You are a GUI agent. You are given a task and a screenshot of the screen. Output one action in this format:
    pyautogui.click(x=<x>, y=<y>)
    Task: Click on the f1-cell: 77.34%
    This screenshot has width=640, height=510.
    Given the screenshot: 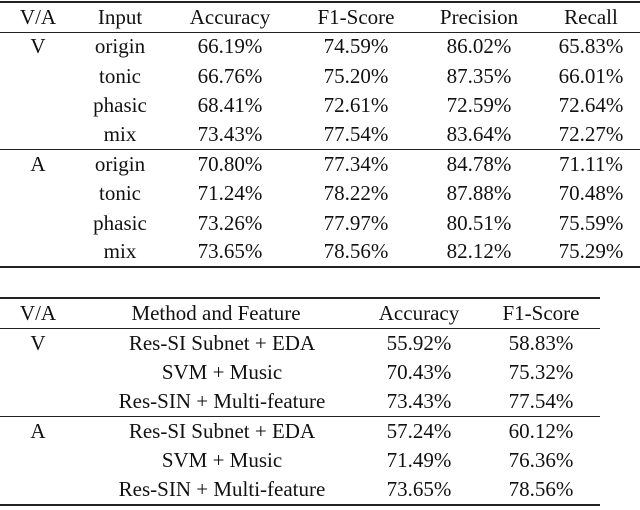 What is the action you would take?
    pyautogui.click(x=356, y=164)
    